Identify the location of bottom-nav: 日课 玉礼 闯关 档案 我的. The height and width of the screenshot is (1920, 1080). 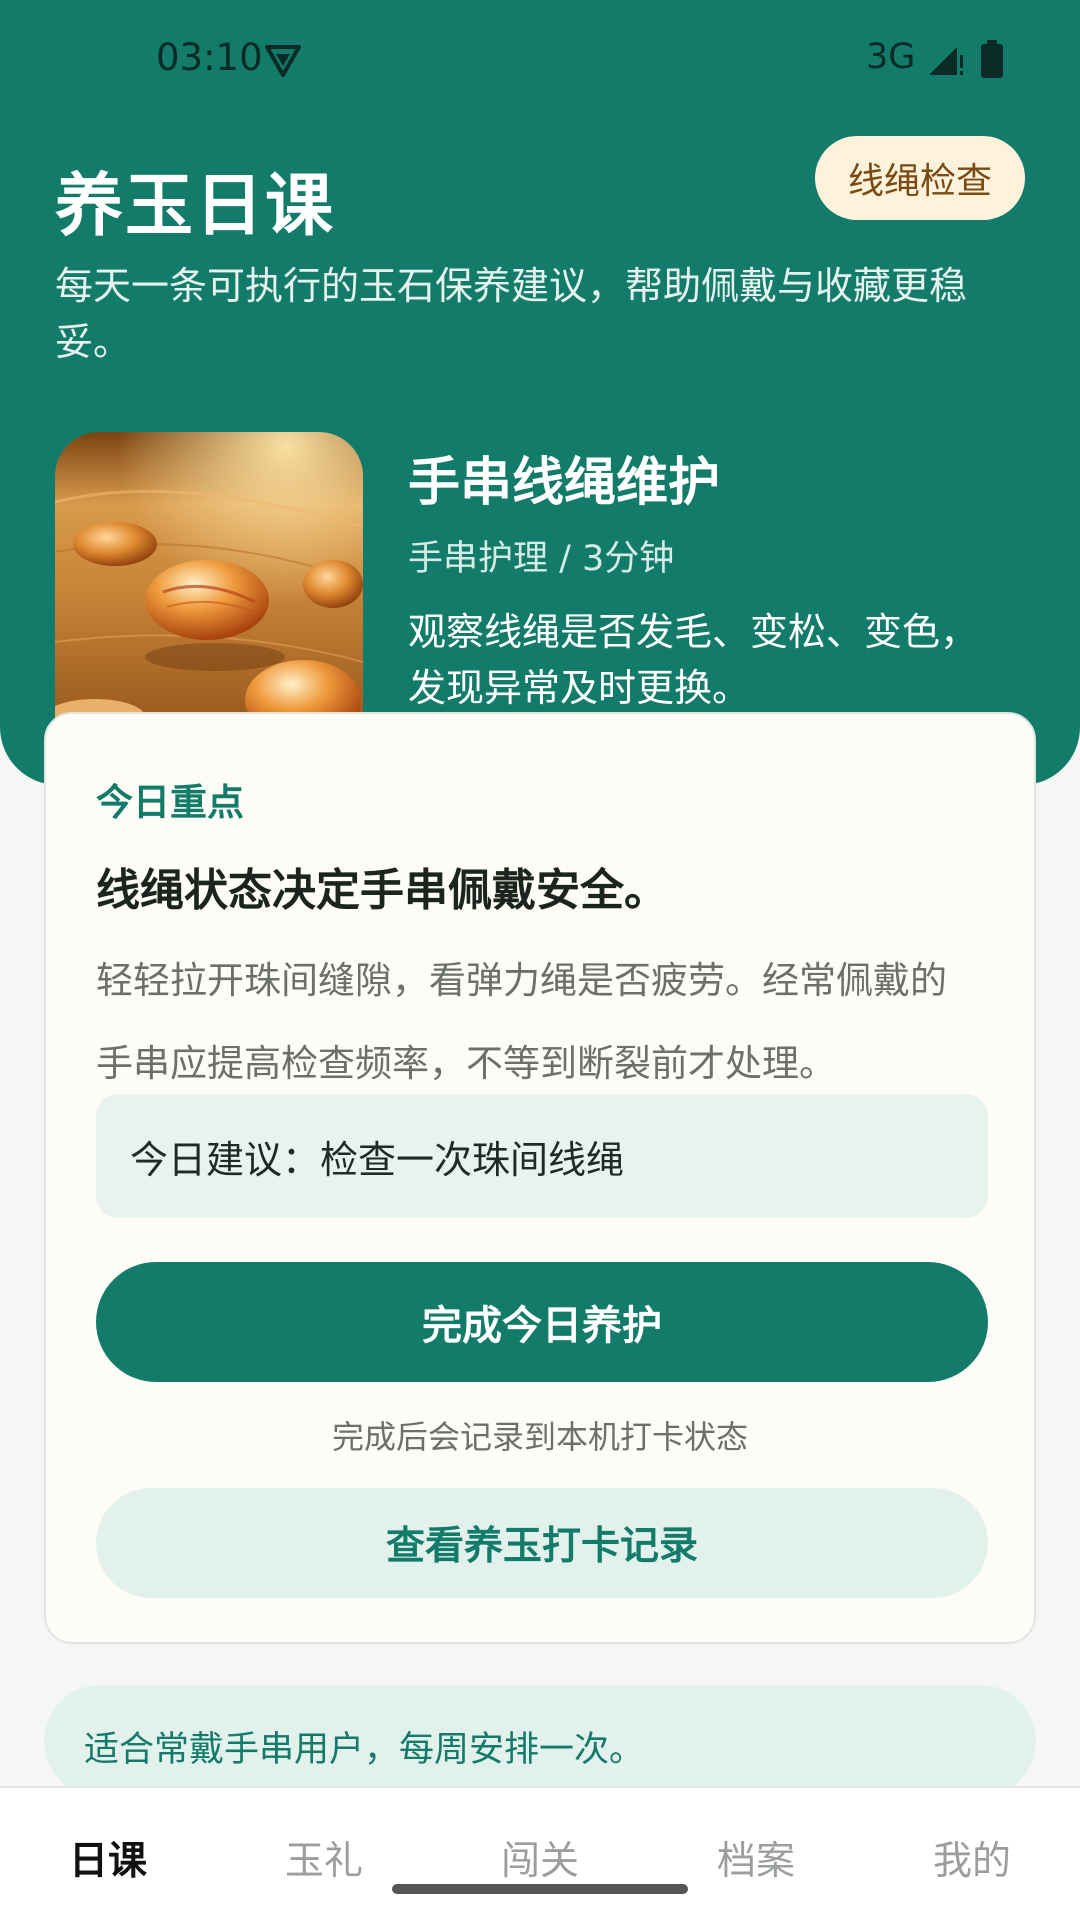
(540, 1853).